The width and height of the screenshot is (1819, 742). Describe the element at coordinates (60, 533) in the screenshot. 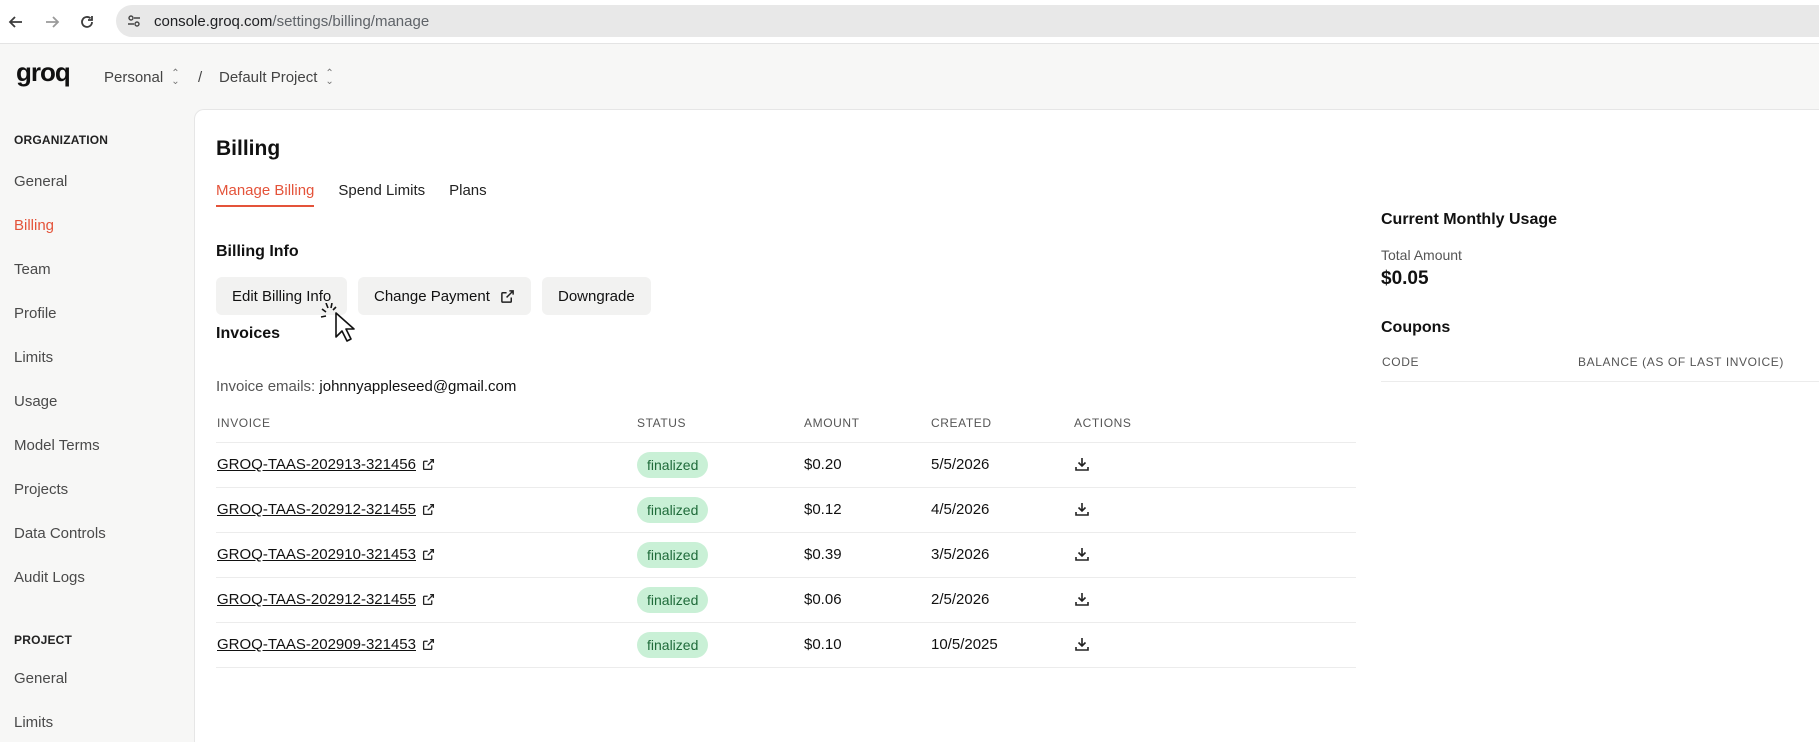

I see `sidebar-item-data-controls: Data Controls` at that location.